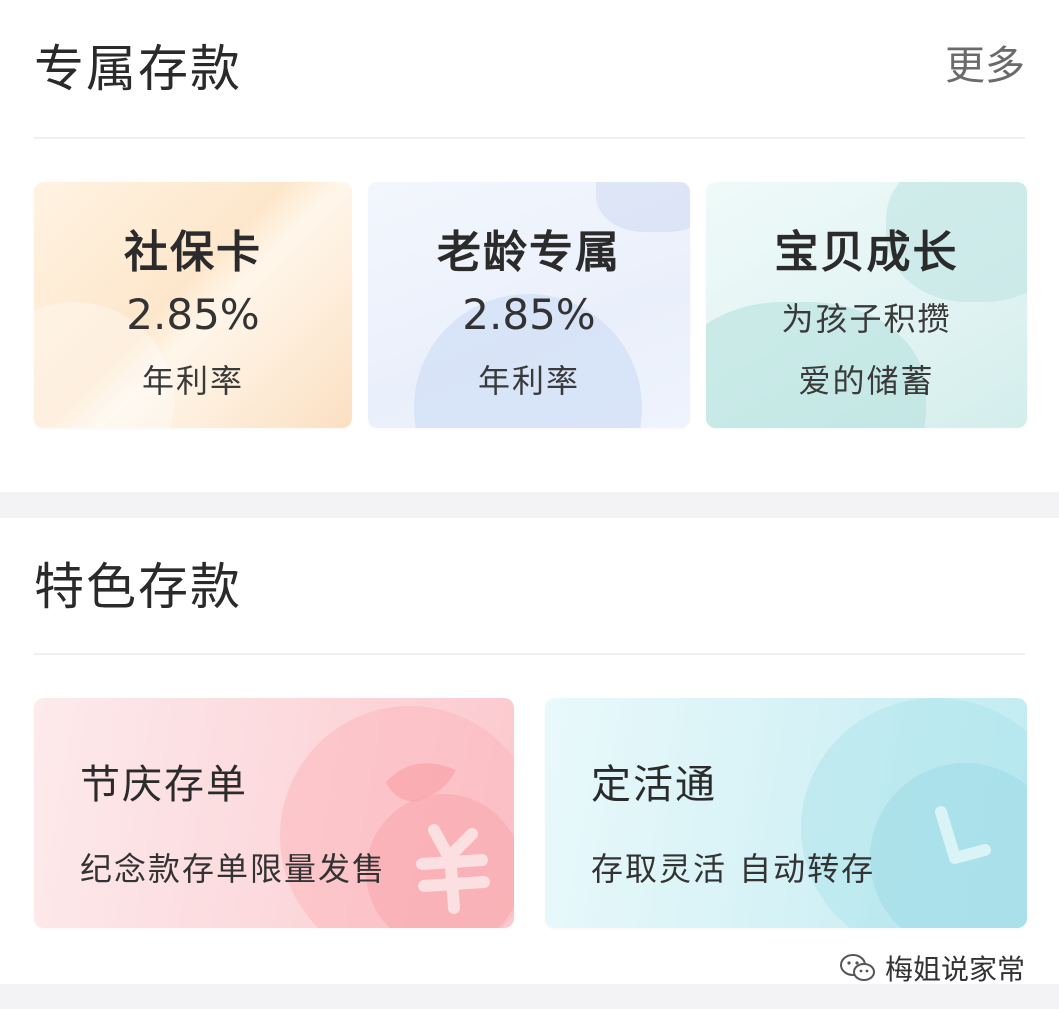 The width and height of the screenshot is (1059, 1009). I want to click on card-subtitle: 存取灵活 自动转存, so click(733, 869).